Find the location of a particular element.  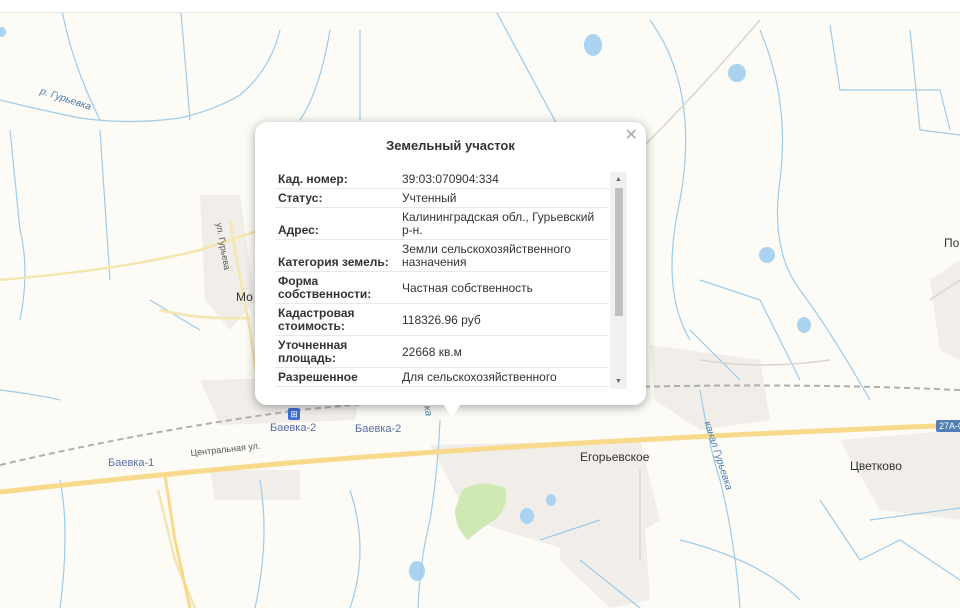

table-row: Уточненная площадь: 22668 кв.м is located at coordinates (442, 352).